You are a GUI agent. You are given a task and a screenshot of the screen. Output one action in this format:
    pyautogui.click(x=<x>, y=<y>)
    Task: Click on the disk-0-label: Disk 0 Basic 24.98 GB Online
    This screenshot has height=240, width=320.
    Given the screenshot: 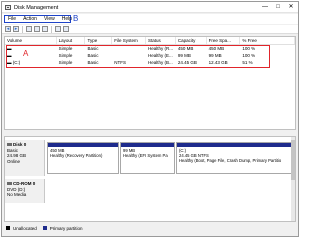 What is the action you would take?
    pyautogui.click(x=25, y=158)
    